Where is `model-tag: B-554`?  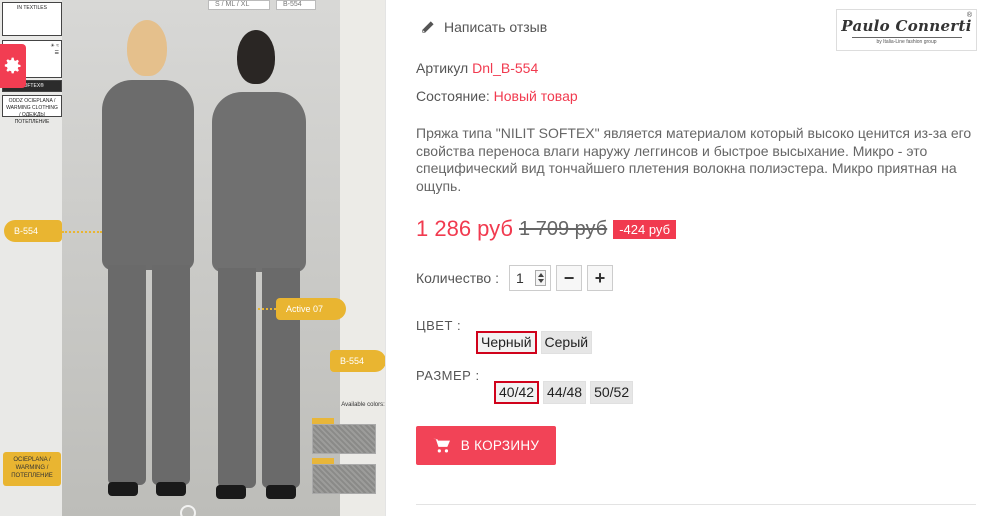 model-tag: B-554 is located at coordinates (296, 5).